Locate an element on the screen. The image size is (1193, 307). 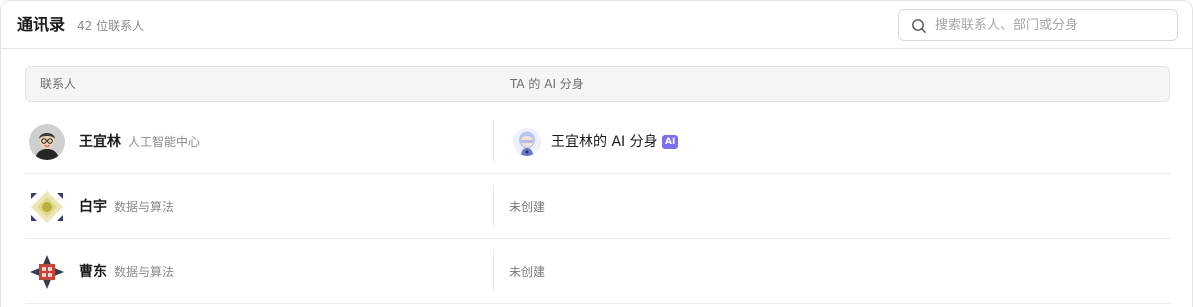
table-header: 联系人 TA 的 AI 分身 is located at coordinates (597, 84).